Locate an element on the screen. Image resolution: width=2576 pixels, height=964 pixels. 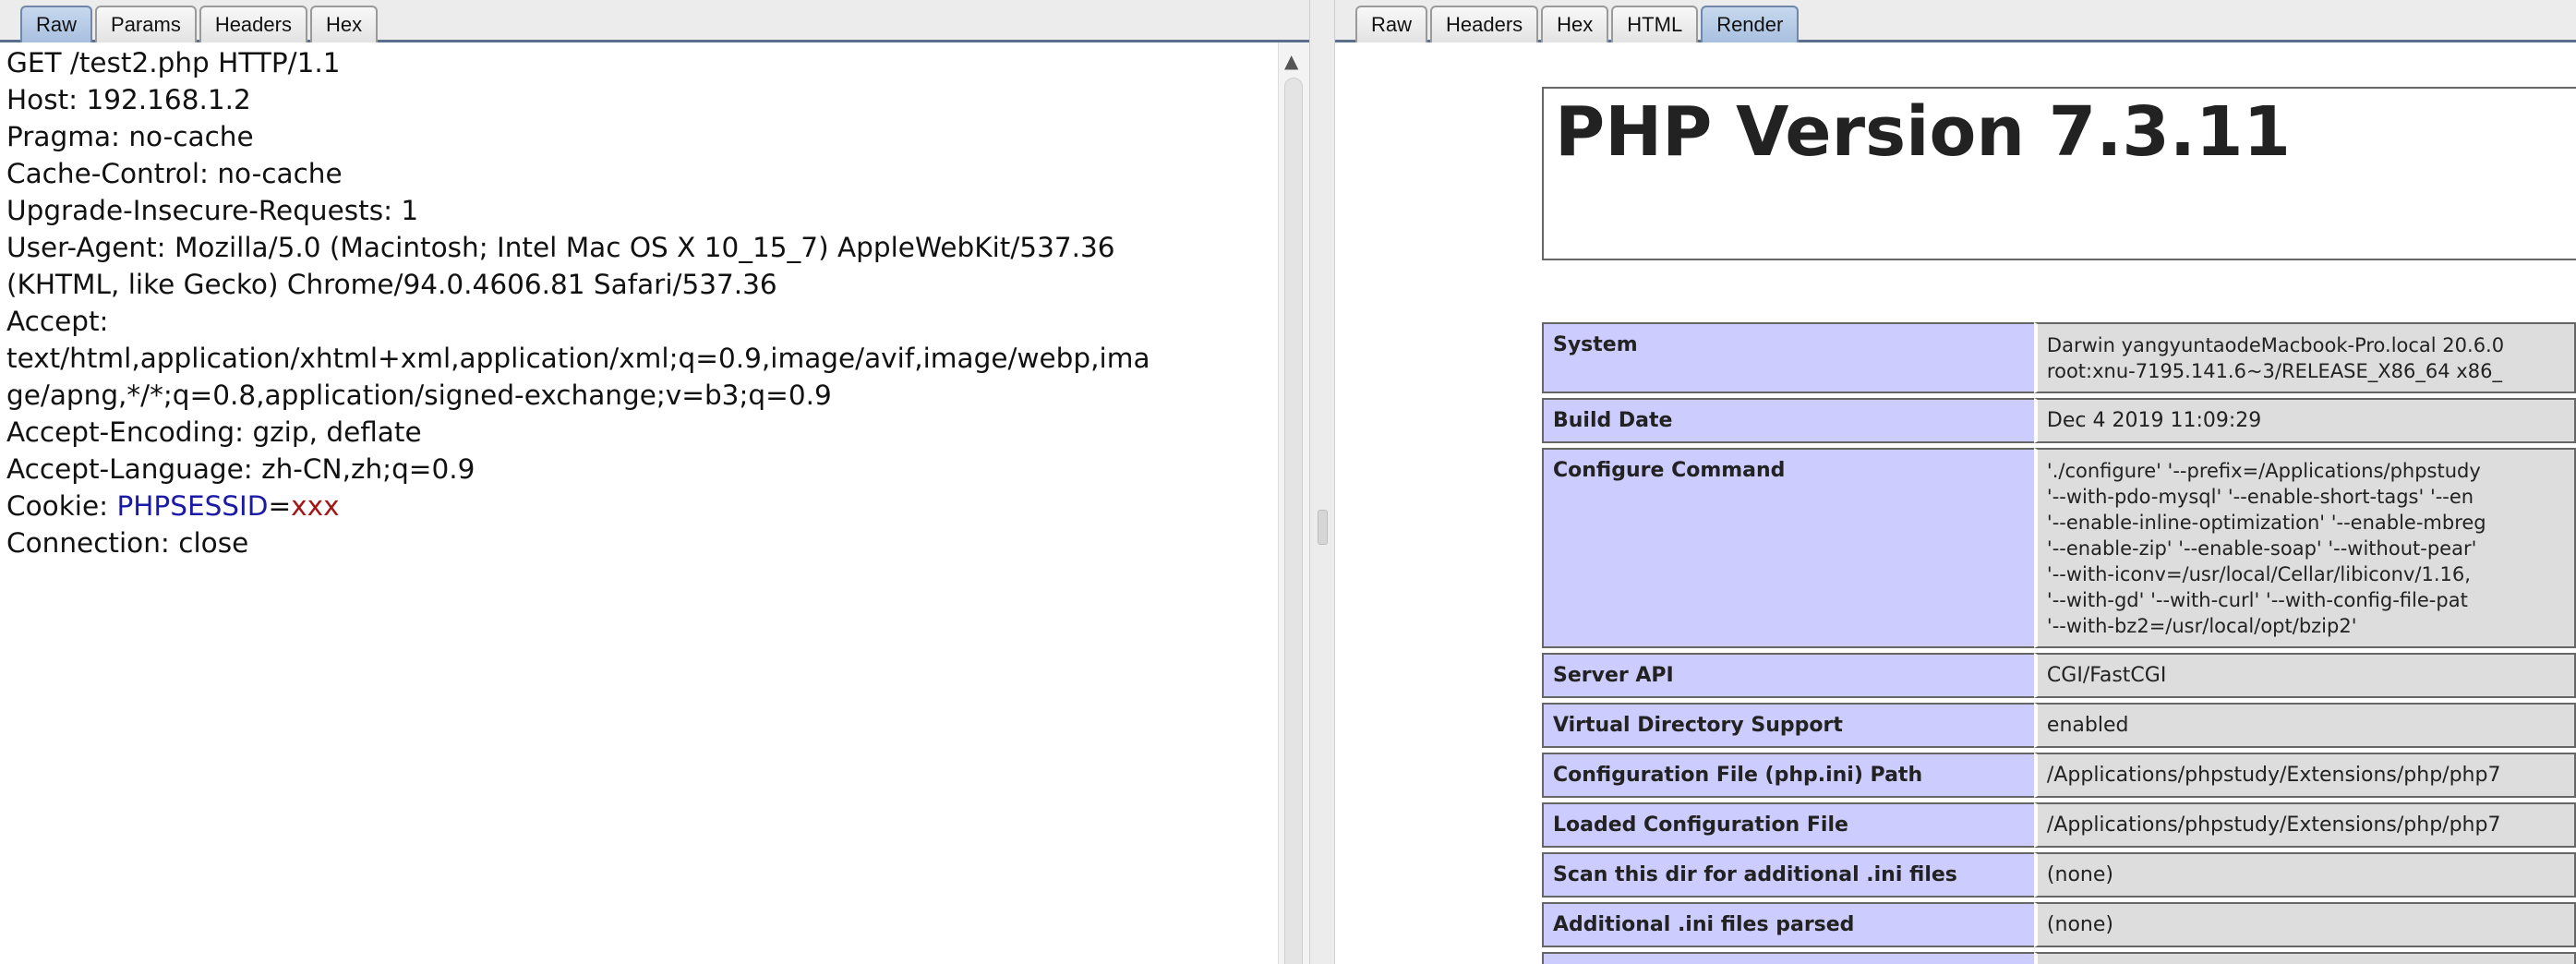
up-arrow-icon: ▲ is located at coordinates (1291, 61).